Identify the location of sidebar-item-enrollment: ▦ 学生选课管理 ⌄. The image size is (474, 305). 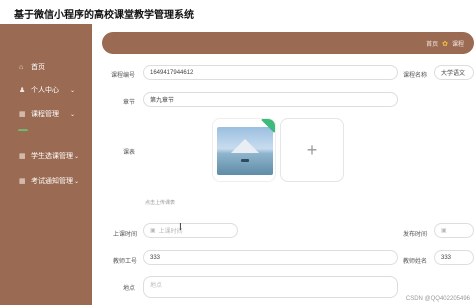
(46, 156).